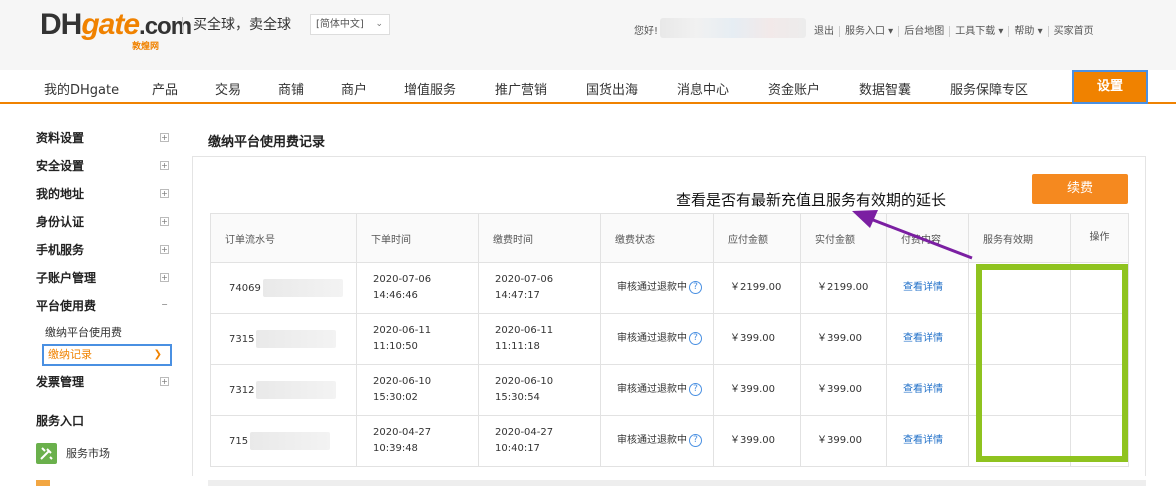  What do you see at coordinates (869, 31) in the screenshot?
I see `service-entry-link: 服务入口 ▾` at bounding box center [869, 31].